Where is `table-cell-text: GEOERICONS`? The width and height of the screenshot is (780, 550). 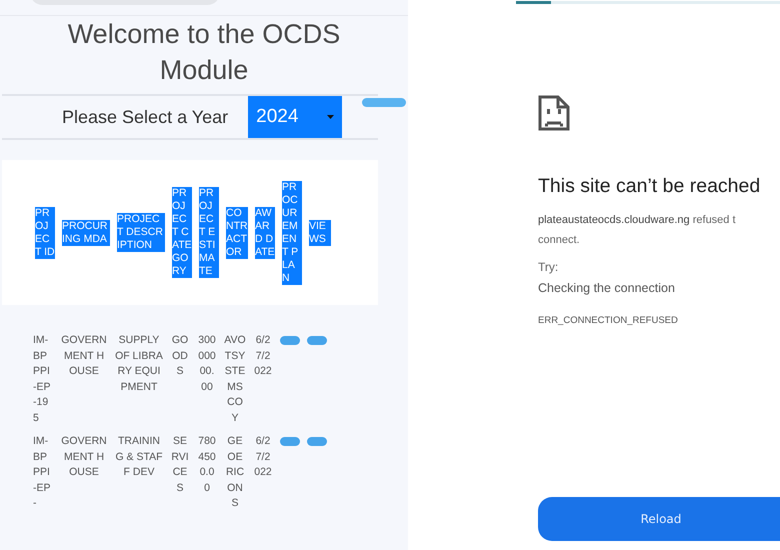 table-cell-text: GEOERICONS is located at coordinates (235, 472).